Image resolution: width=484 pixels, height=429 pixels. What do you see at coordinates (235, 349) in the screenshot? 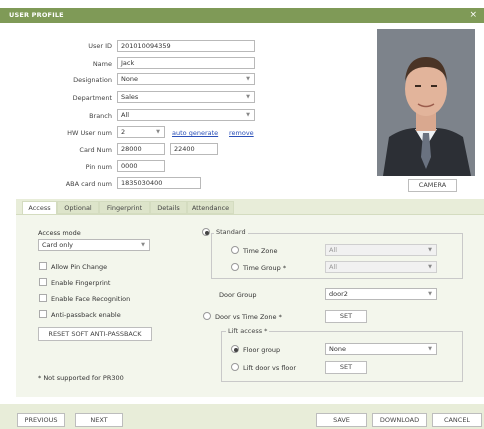
I see `floor-group-radio` at bounding box center [235, 349].